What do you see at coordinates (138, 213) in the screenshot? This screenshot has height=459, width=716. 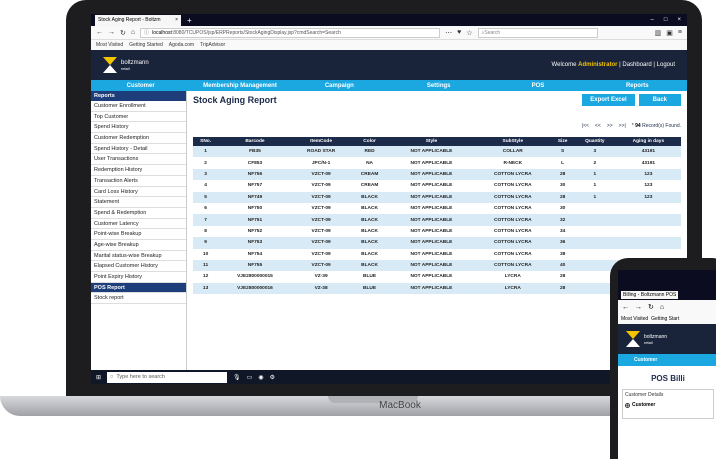 I see `sidebar-item: Spend & Redemption` at bounding box center [138, 213].